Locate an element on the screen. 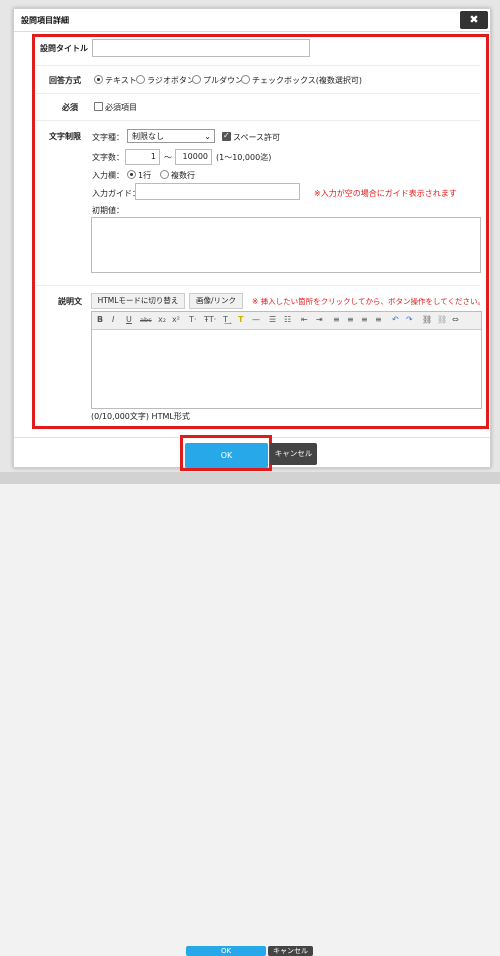  cancel-button: キャンセル is located at coordinates (293, 454).